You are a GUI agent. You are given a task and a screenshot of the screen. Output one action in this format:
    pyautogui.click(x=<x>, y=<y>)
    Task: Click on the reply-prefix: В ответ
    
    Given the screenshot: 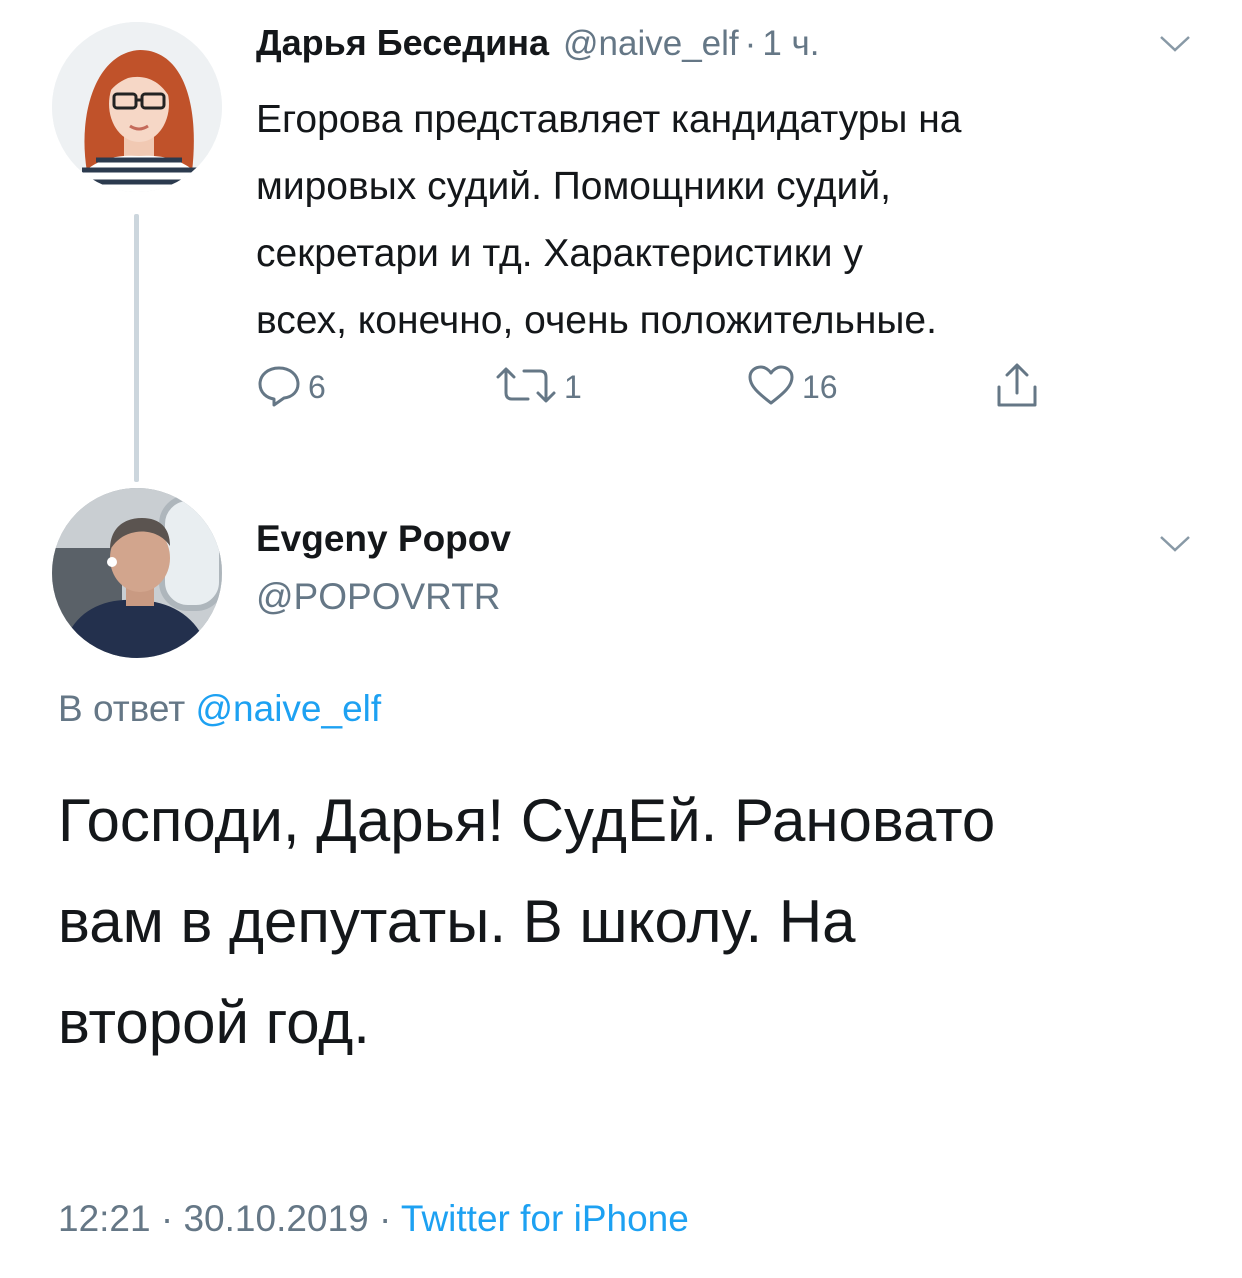 What is the action you would take?
    pyautogui.click(x=122, y=708)
    